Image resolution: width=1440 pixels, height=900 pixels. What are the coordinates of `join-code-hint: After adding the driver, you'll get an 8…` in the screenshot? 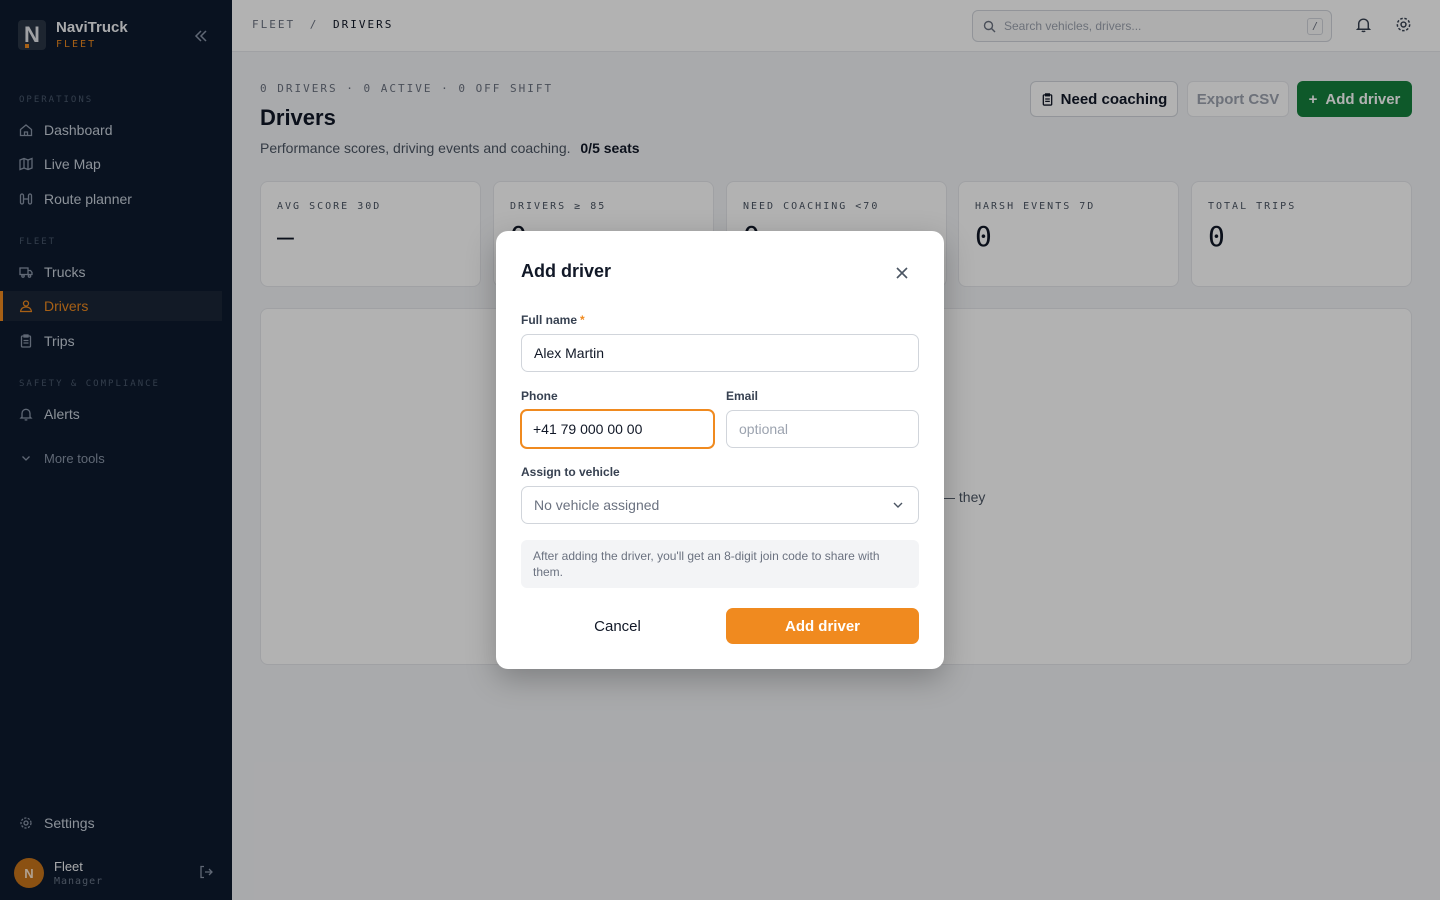 It's located at (720, 564).